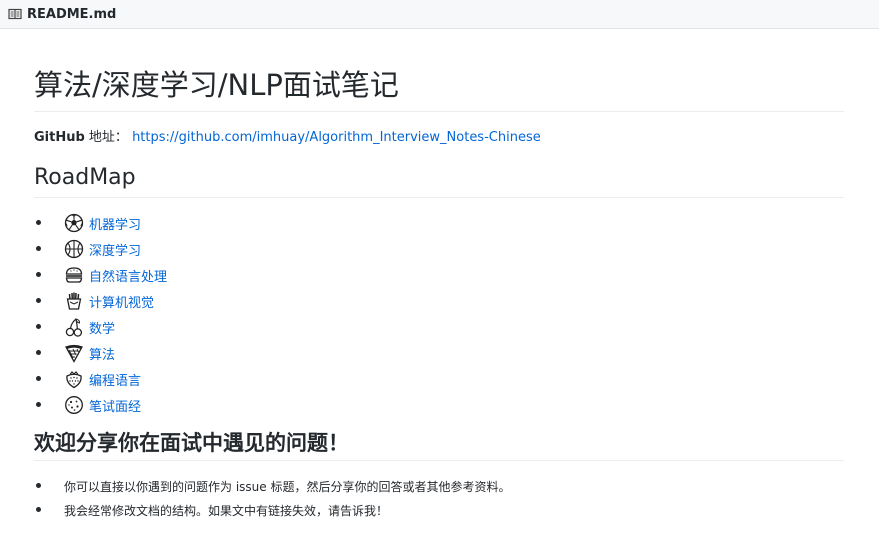 The image size is (879, 544). I want to click on pizza-icon, so click(74, 353).